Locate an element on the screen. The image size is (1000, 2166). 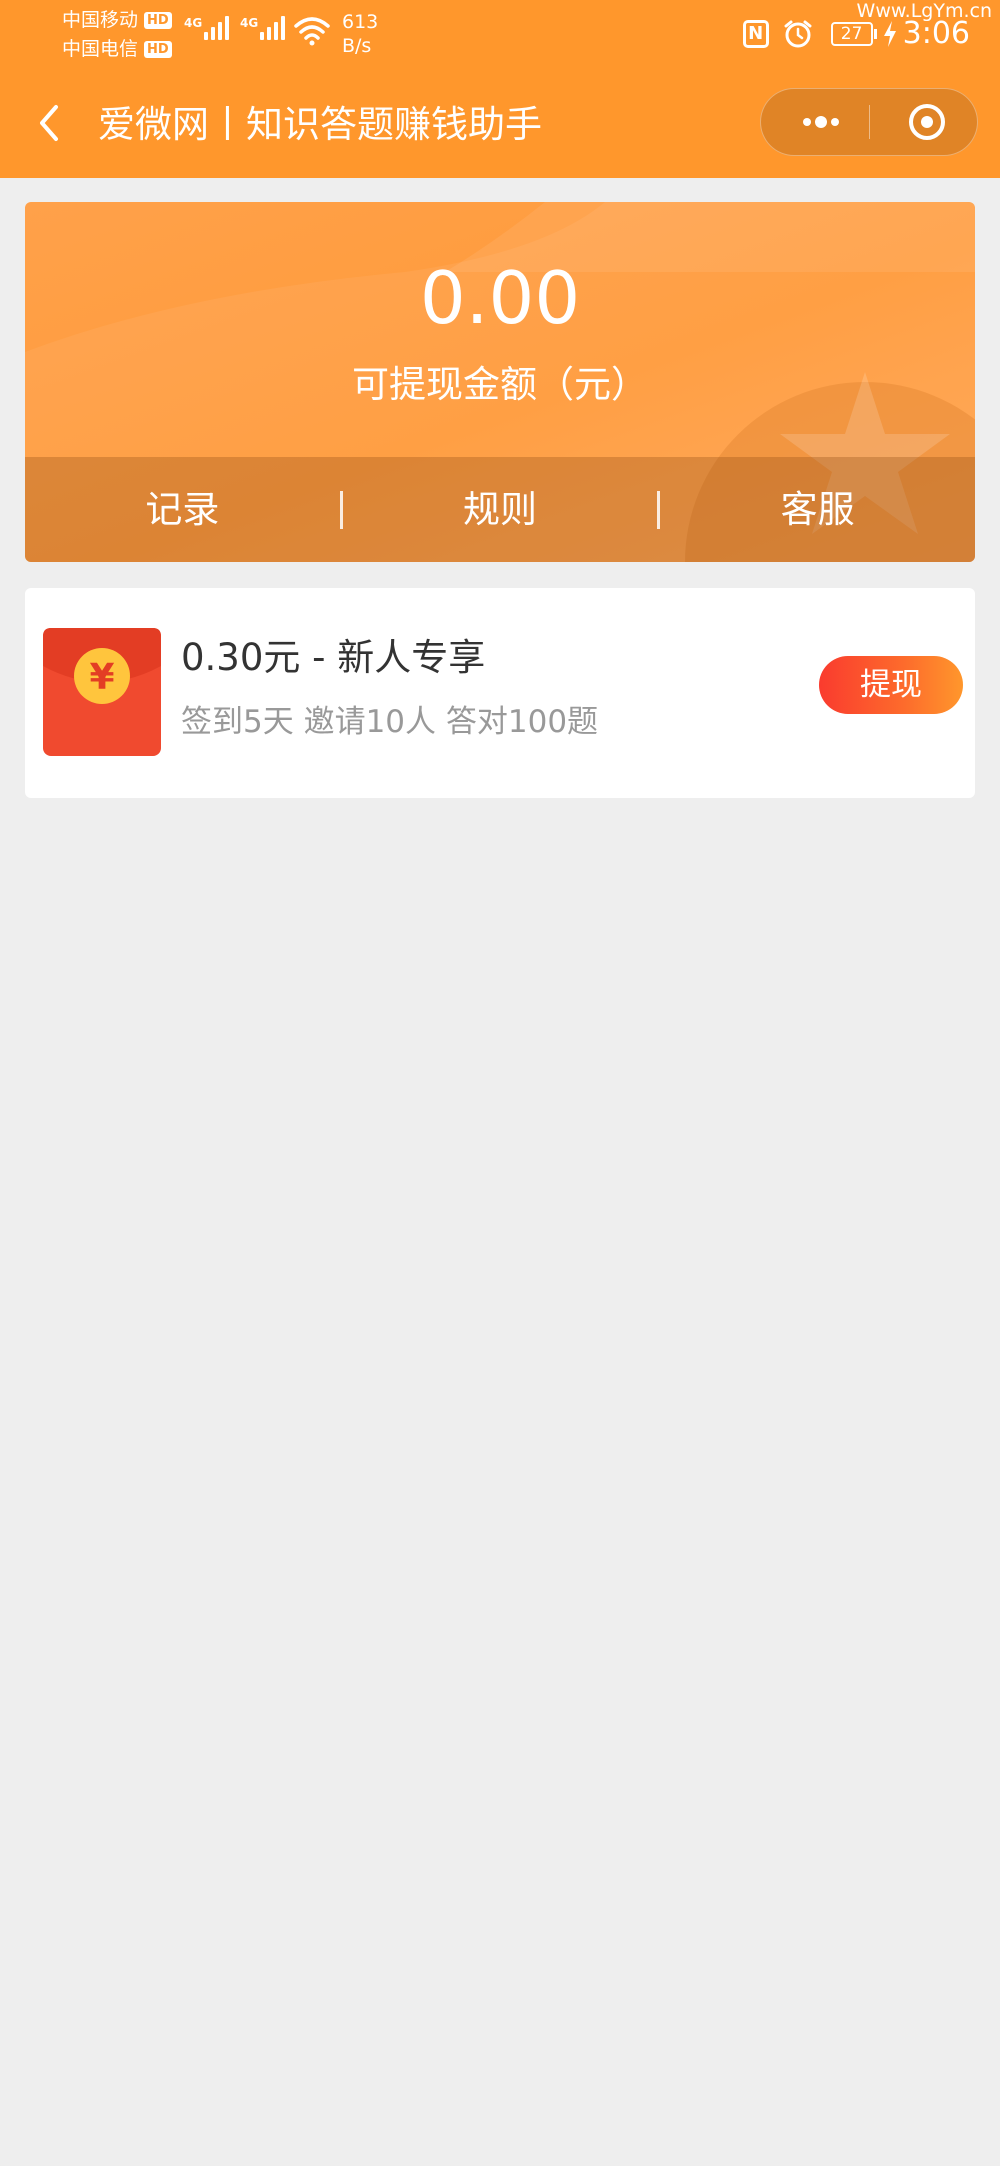
carrier-info: 中国移动 HD 中国电信 HD is located at coordinates (117, 35).